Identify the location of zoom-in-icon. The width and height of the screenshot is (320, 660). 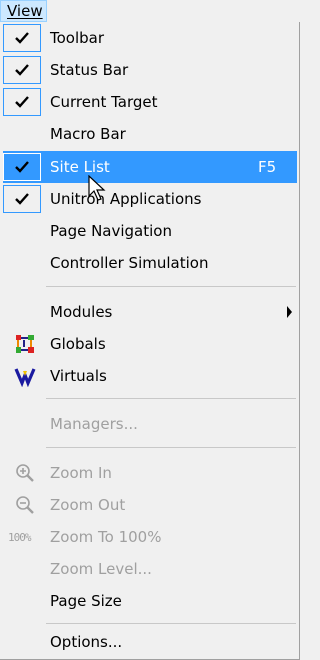
(25, 473).